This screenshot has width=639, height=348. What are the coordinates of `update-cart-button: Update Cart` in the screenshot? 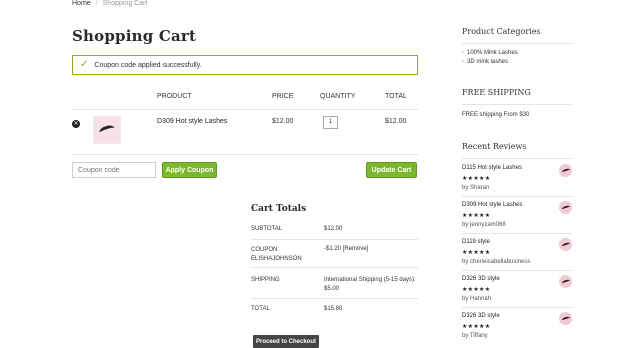 It's located at (391, 170).